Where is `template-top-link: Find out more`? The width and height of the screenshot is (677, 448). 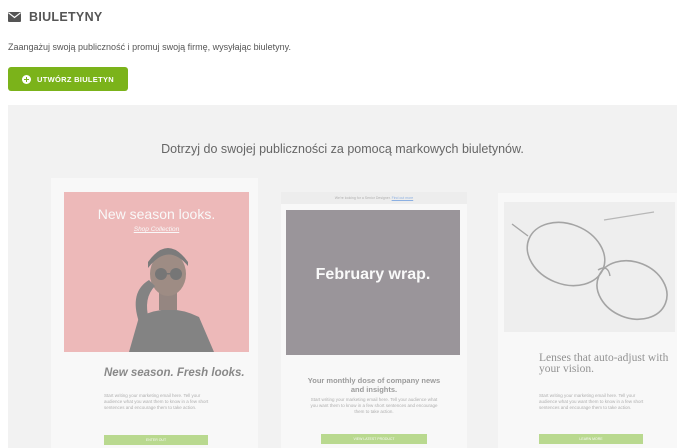
template-top-link: Find out more is located at coordinates (402, 198).